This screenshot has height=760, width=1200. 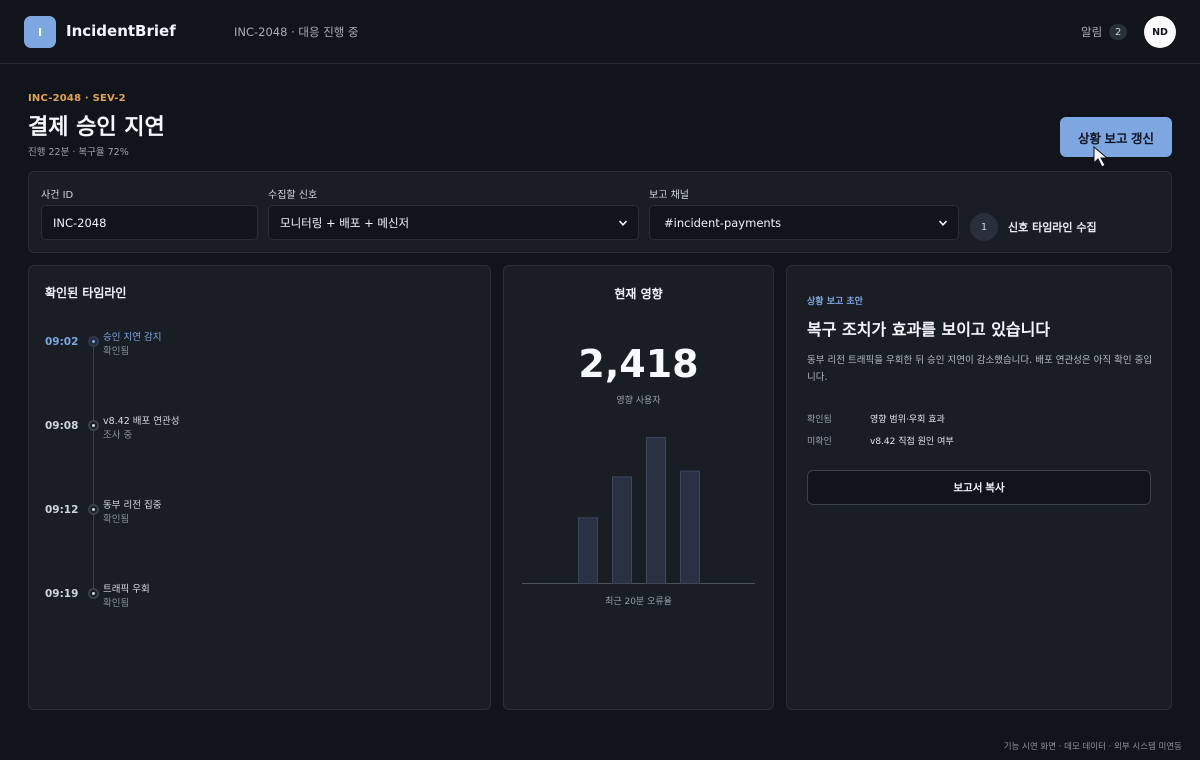 I want to click on timeline-title: 확인된 타임라인, so click(x=86, y=293).